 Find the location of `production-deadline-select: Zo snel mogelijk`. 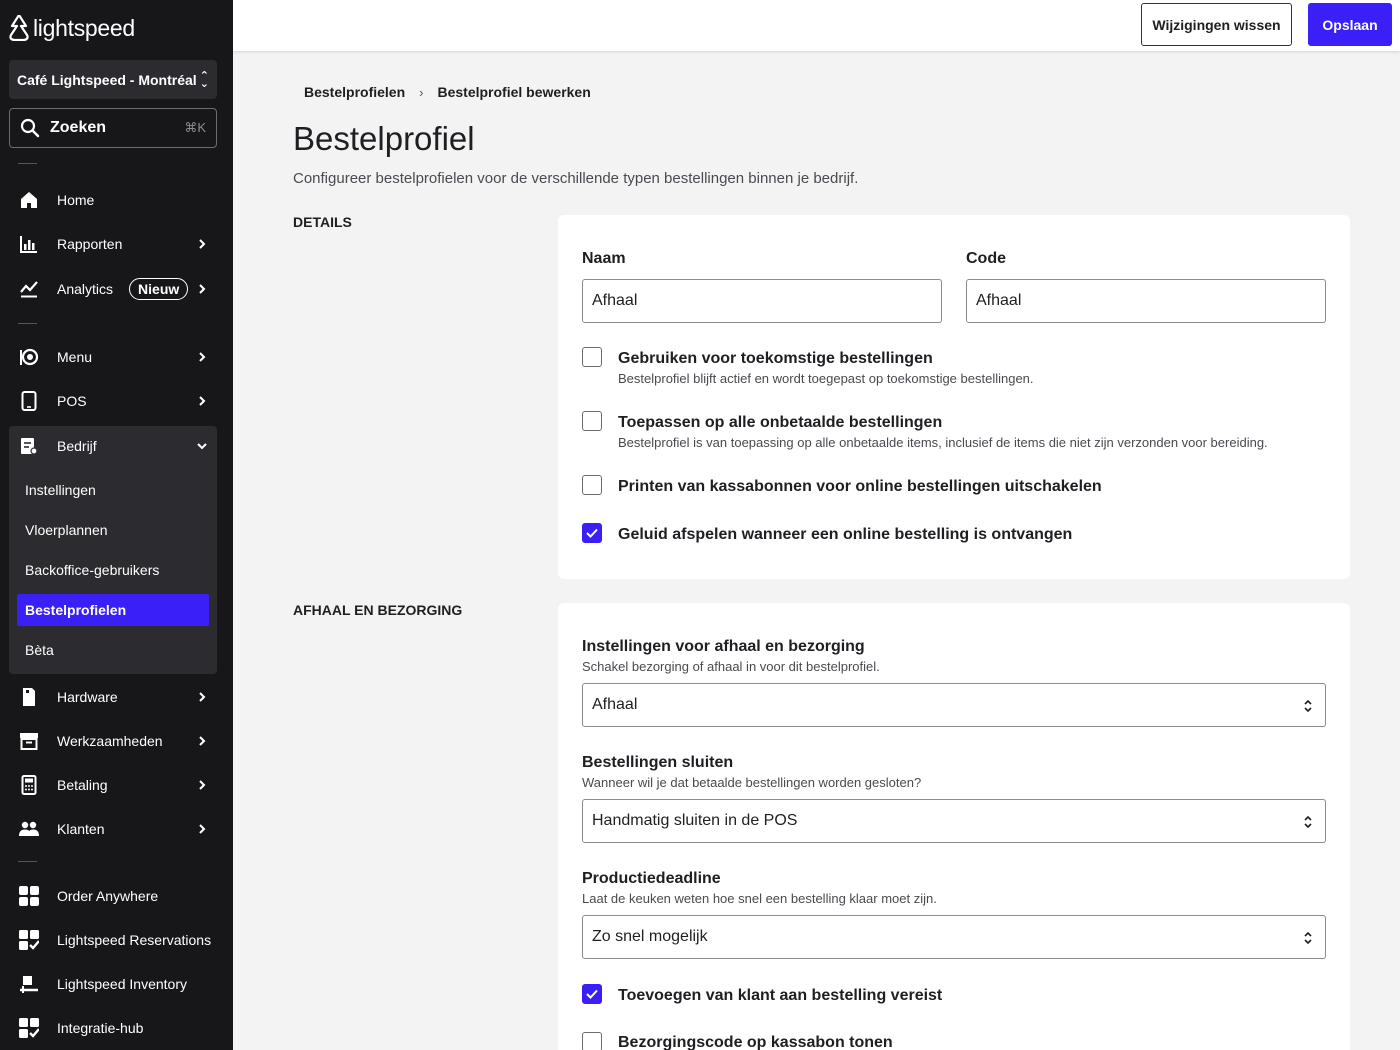

production-deadline-select: Zo snel mogelijk is located at coordinates (954, 937).